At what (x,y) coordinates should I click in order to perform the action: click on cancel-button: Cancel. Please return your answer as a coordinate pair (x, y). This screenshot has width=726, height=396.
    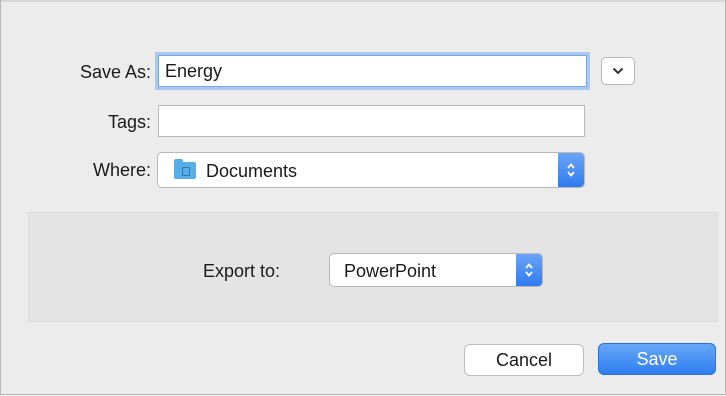
    Looking at the image, I should click on (524, 360).